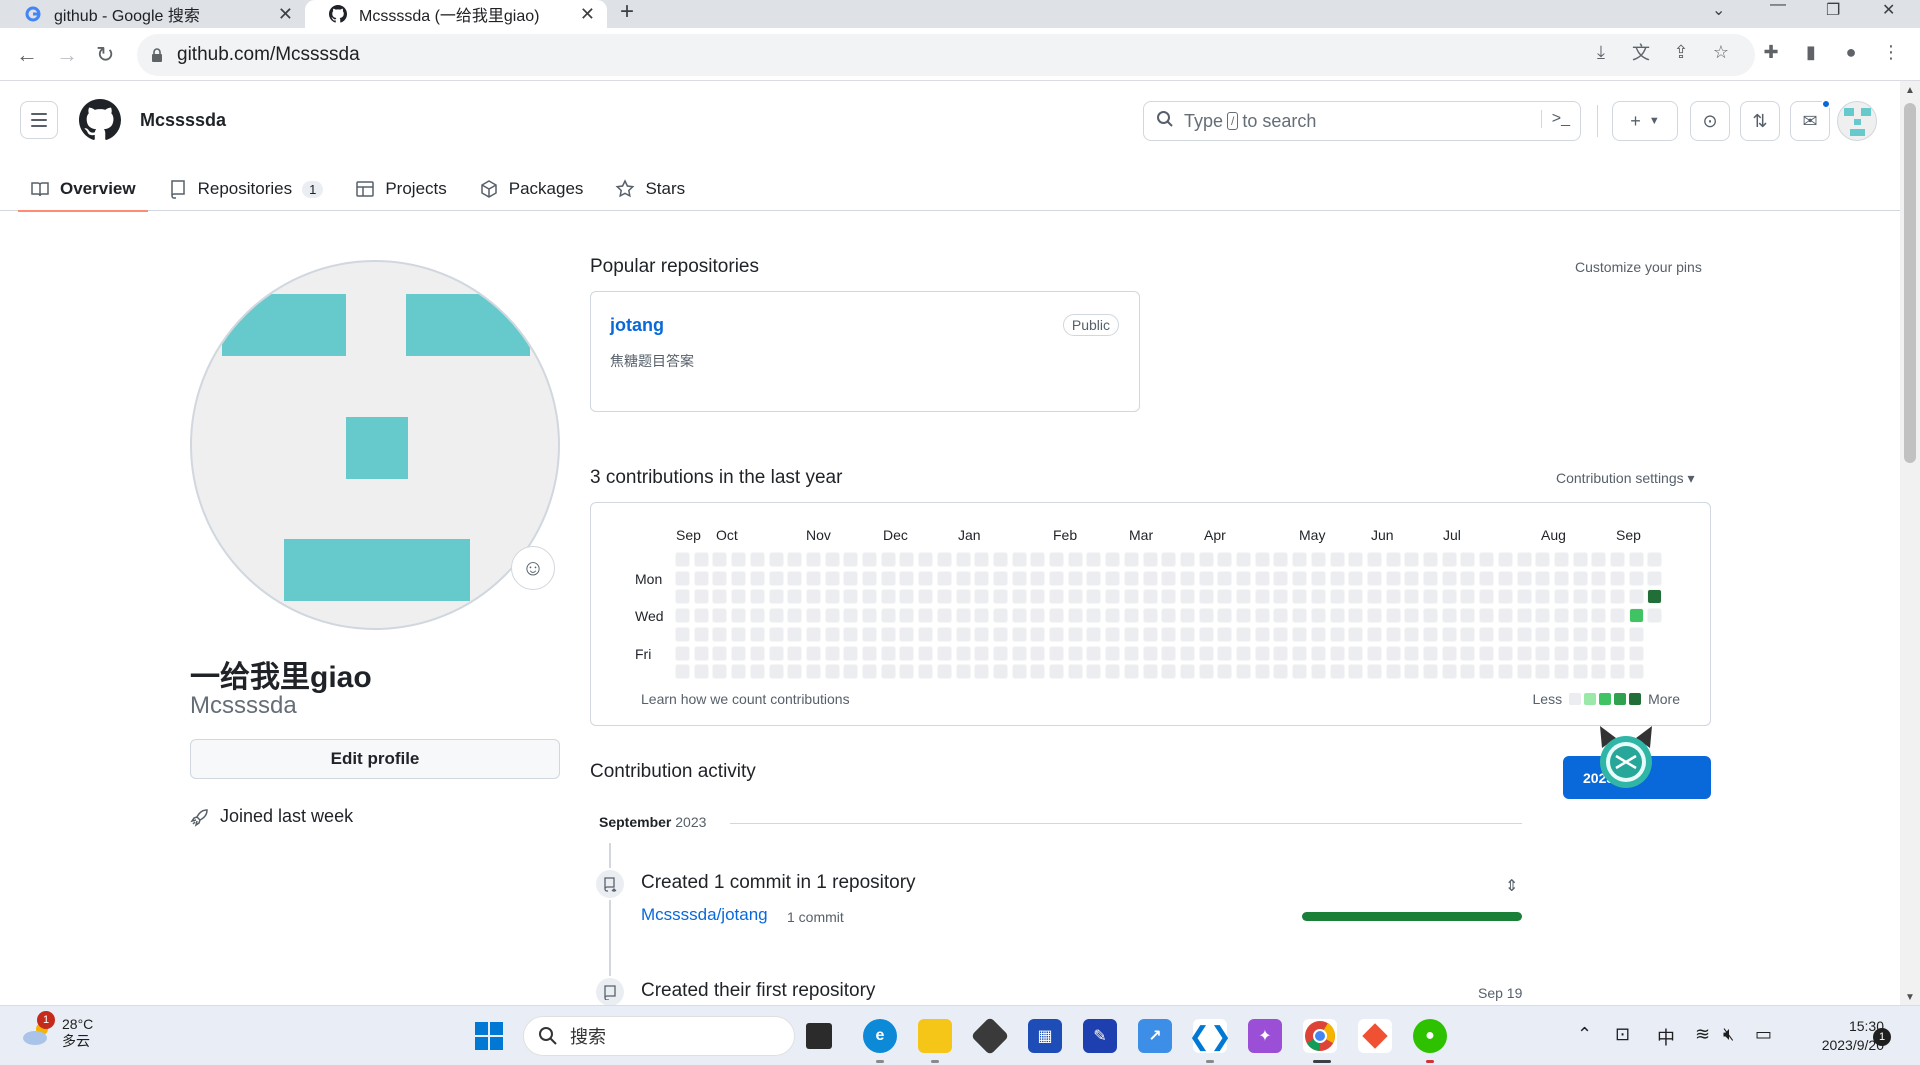 Image resolution: width=1920 pixels, height=1065 pixels. Describe the element at coordinates (285, 14) in the screenshot. I see `close-icon: ✕` at that location.